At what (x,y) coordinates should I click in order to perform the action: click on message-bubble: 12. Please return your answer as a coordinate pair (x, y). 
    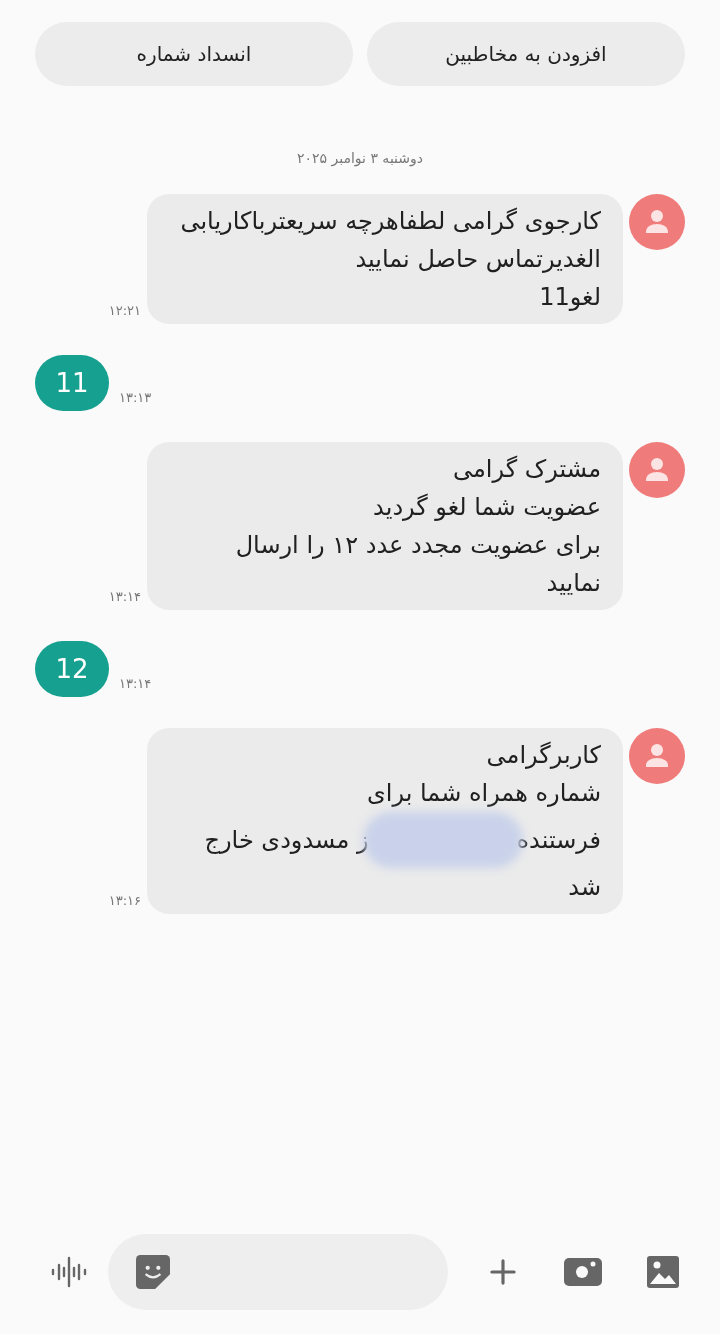
    Looking at the image, I should click on (72, 669).